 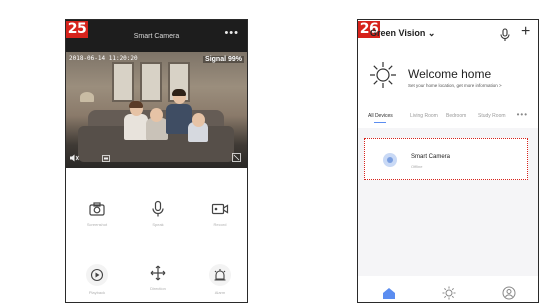 I want to click on bottom-navigation, so click(x=448, y=289).